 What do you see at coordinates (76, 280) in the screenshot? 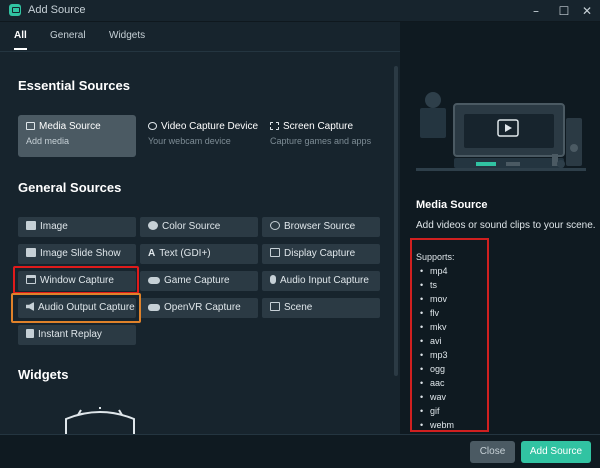
I see `window-capture-highlight` at bounding box center [76, 280].